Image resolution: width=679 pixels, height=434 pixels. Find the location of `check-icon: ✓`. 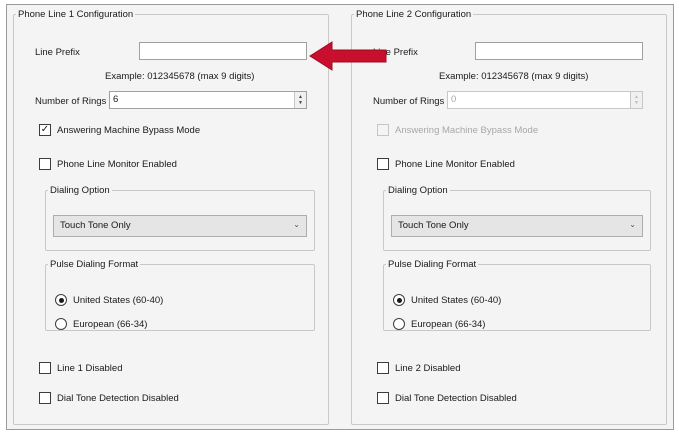

check-icon: ✓ is located at coordinates (45, 129).